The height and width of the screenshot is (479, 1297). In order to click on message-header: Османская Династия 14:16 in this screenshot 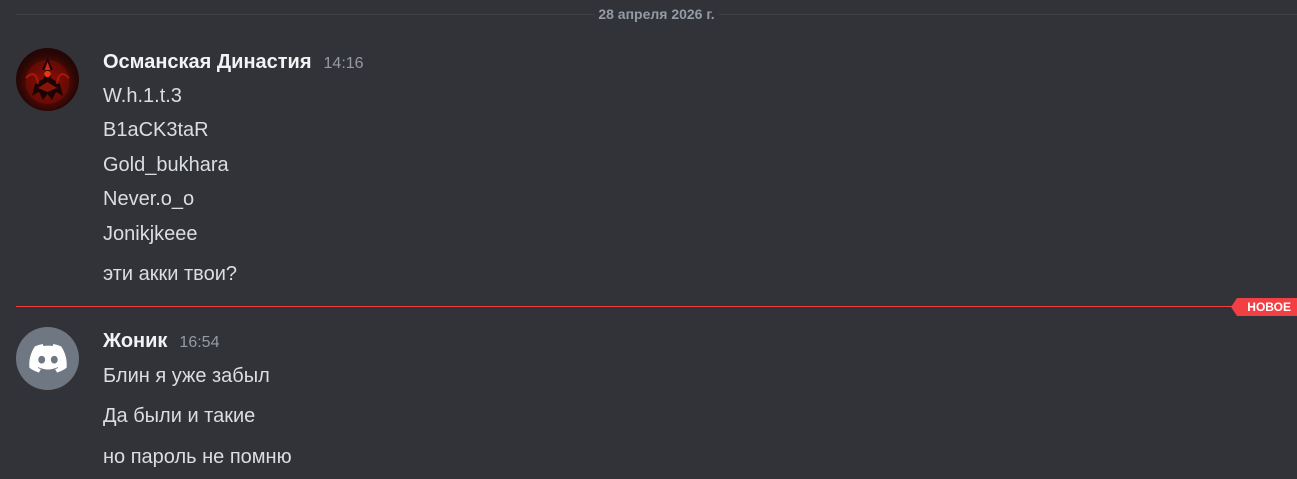, I will do `click(233, 62)`.